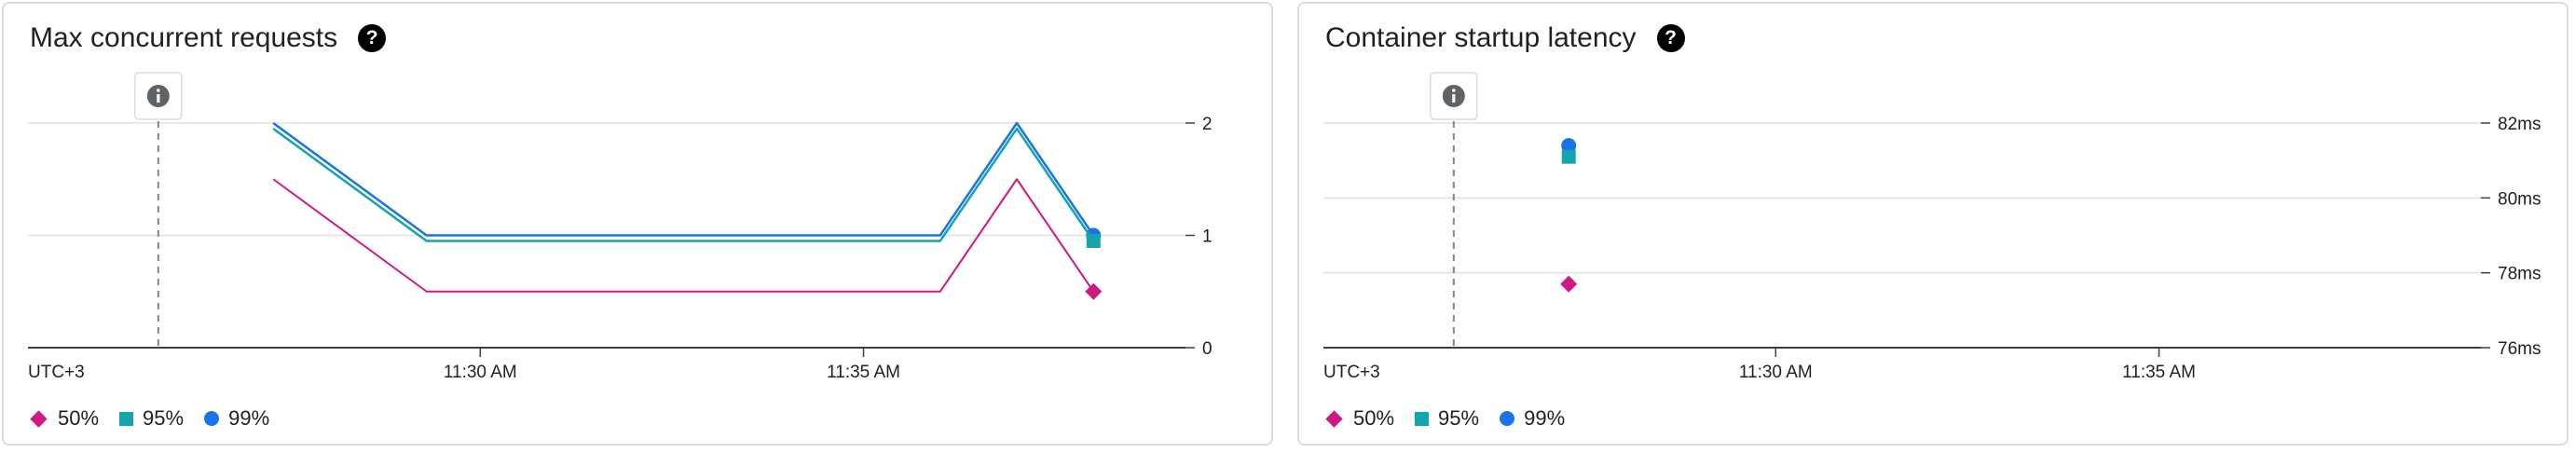 This screenshot has height=453, width=2576. What do you see at coordinates (1207, 349) in the screenshot?
I see `y-tick-label: 0` at bounding box center [1207, 349].